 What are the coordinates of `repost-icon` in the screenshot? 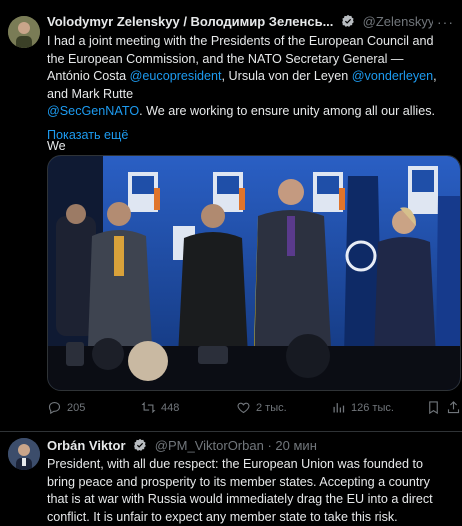 It's located at (148, 407).